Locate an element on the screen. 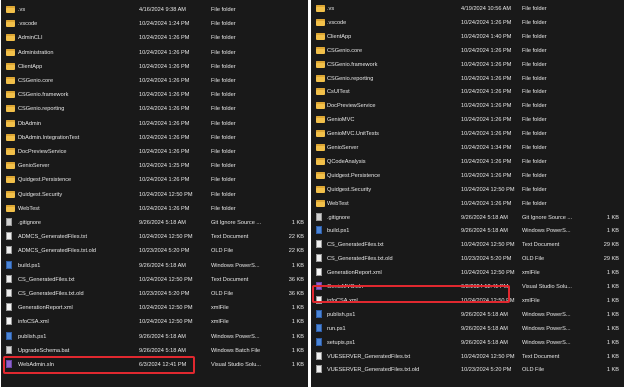 This screenshot has width=624, height=390. file-row: .vscode 10/24/2024 1:24 PM File folder is located at coordinates (154, 24).